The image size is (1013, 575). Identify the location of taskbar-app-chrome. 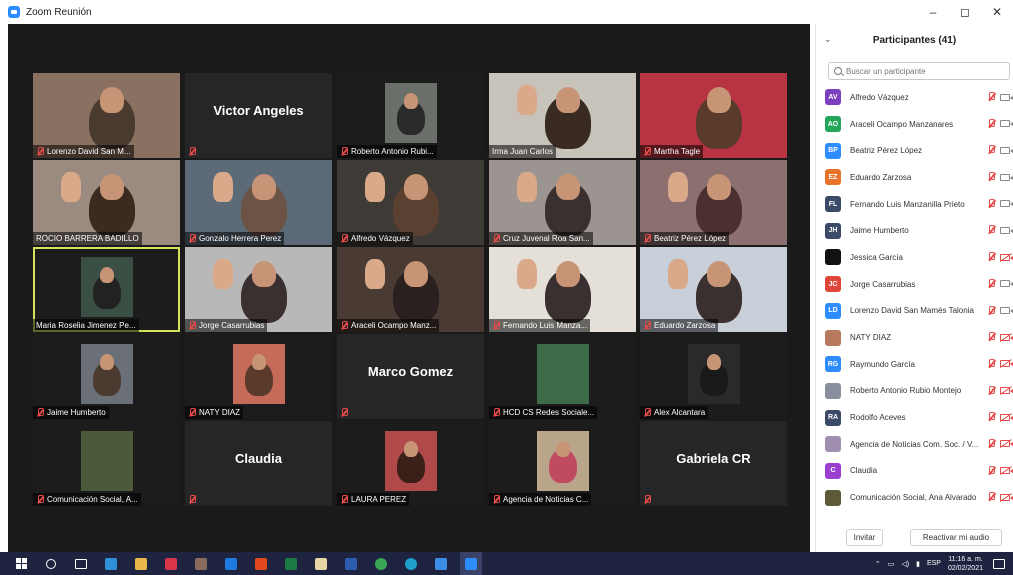
(381, 563).